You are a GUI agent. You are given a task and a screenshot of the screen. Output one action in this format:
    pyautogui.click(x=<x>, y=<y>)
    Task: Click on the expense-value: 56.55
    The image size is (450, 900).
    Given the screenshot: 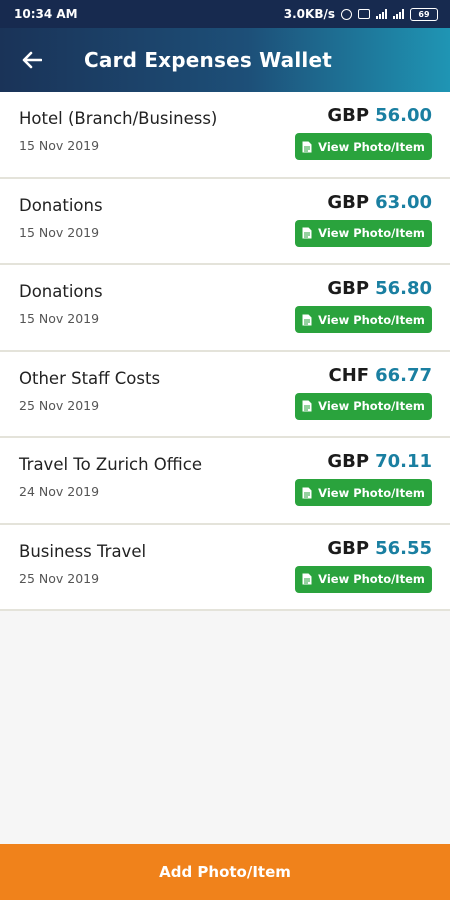 What is the action you would take?
    pyautogui.click(x=403, y=548)
    